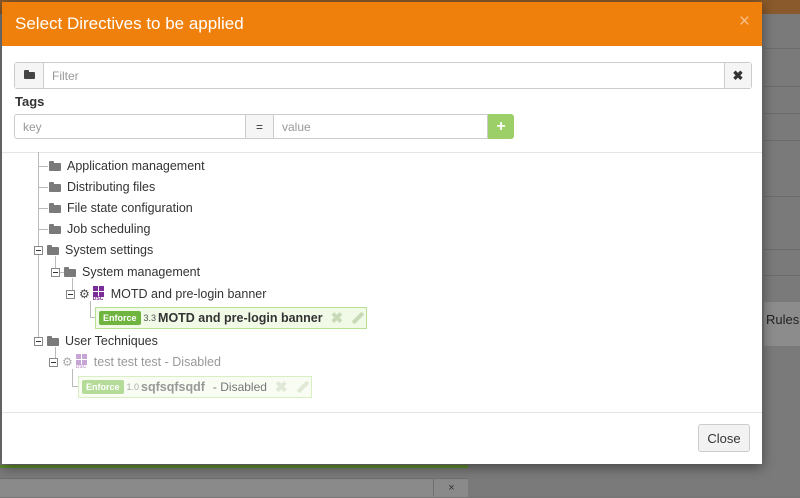 The image size is (800, 498). I want to click on directive-item-motd: Enforce 3.3 MOTD and pre-login banner ✖, so click(231, 318).